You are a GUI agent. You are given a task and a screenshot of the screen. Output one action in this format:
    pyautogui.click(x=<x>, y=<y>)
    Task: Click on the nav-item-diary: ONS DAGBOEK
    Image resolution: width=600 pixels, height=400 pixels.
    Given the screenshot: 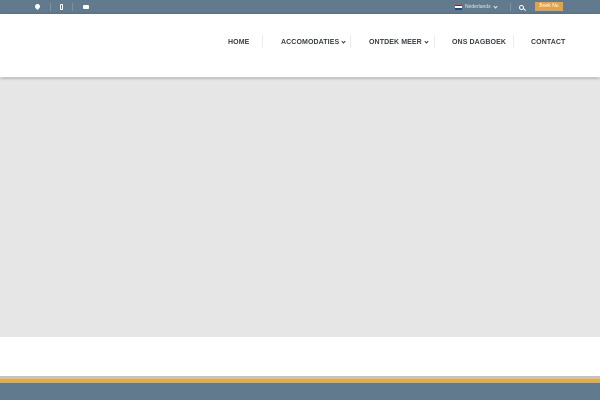 What is the action you would take?
    pyautogui.click(x=479, y=42)
    